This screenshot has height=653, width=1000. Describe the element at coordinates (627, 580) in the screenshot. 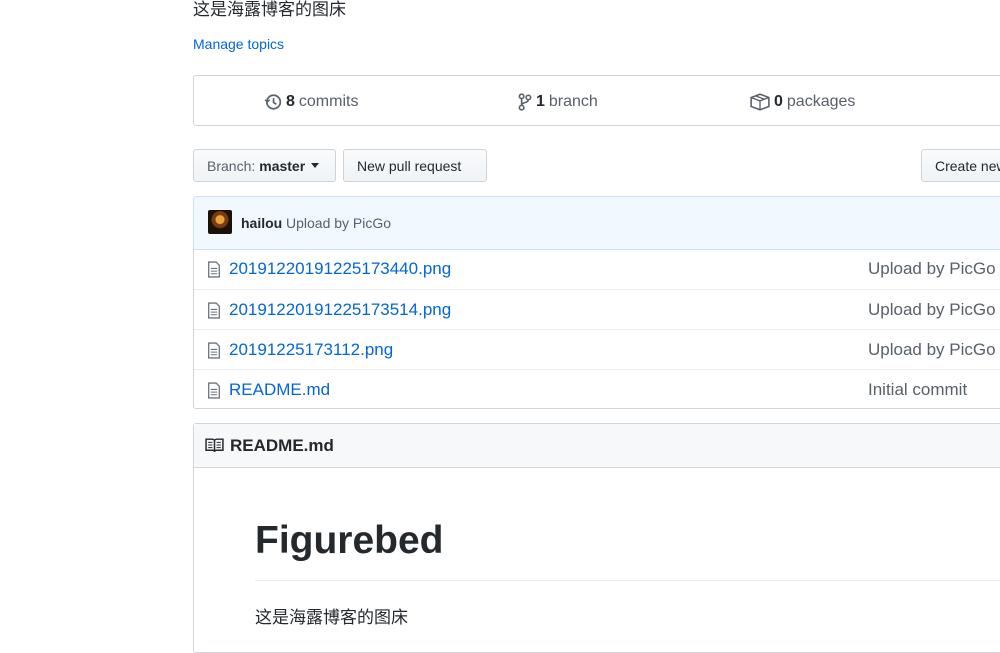

I see `heading-divider` at that location.